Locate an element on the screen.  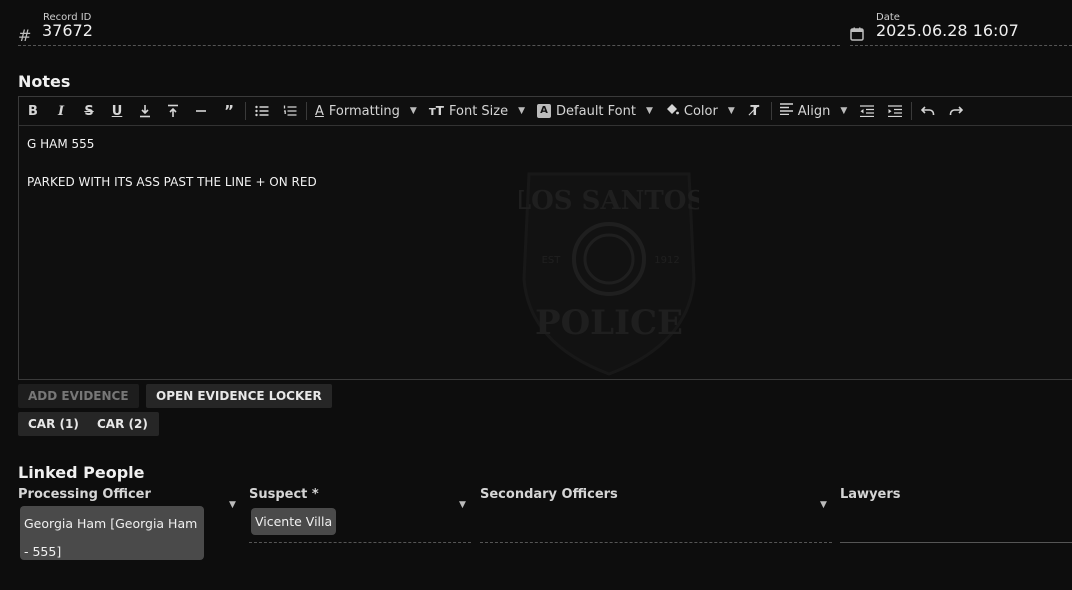
hash-icon: # is located at coordinates (25, 35).